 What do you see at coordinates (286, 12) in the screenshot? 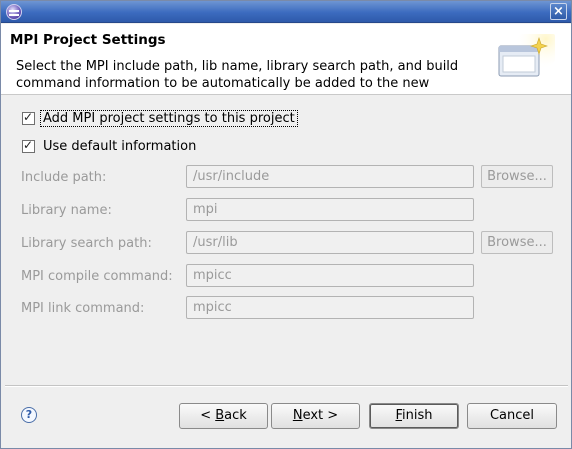
I see `title-bar: ×` at bounding box center [286, 12].